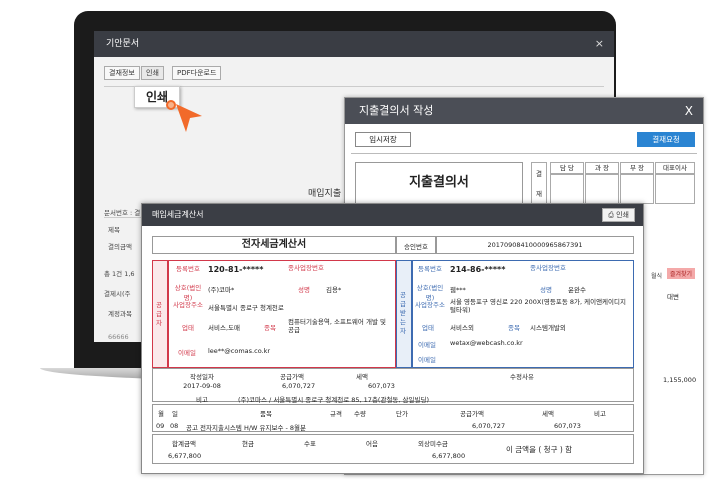 This screenshot has height=484, width=714. I want to click on supplier-side-label: 공급자, so click(159, 314).